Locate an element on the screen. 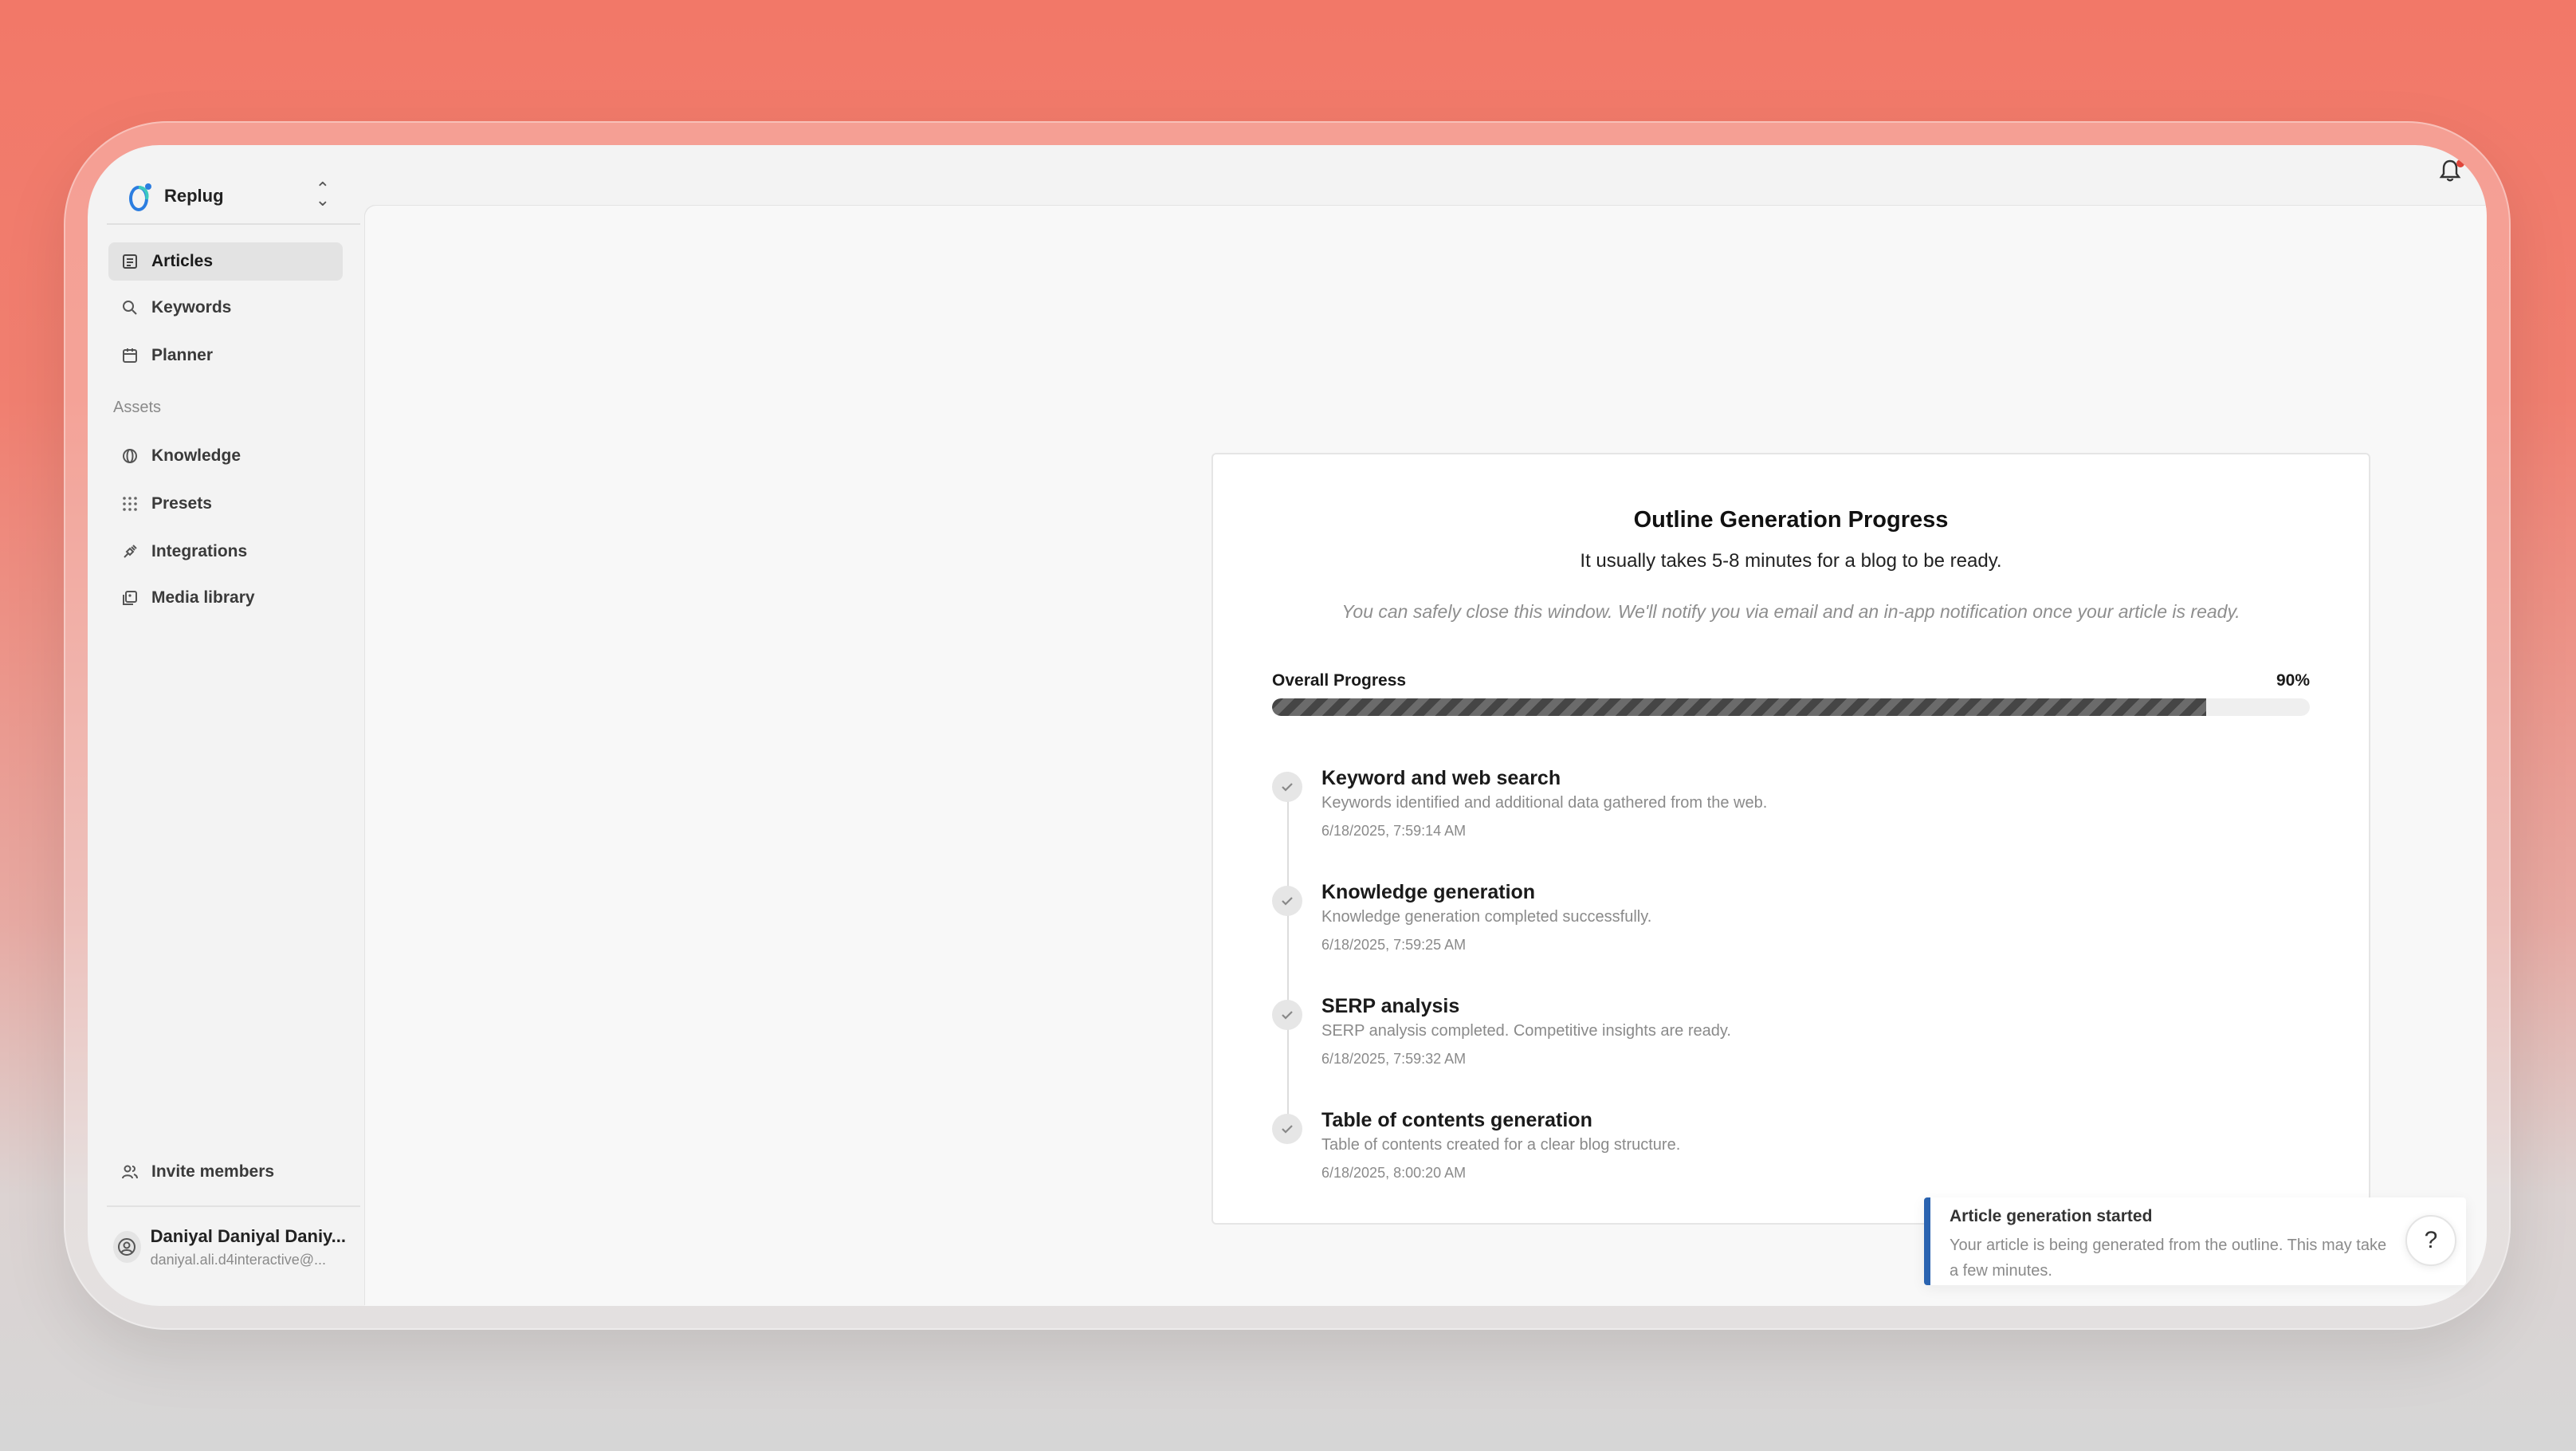 The width and height of the screenshot is (2576, 1451). invite-members-label: Invite members is located at coordinates (213, 1171).